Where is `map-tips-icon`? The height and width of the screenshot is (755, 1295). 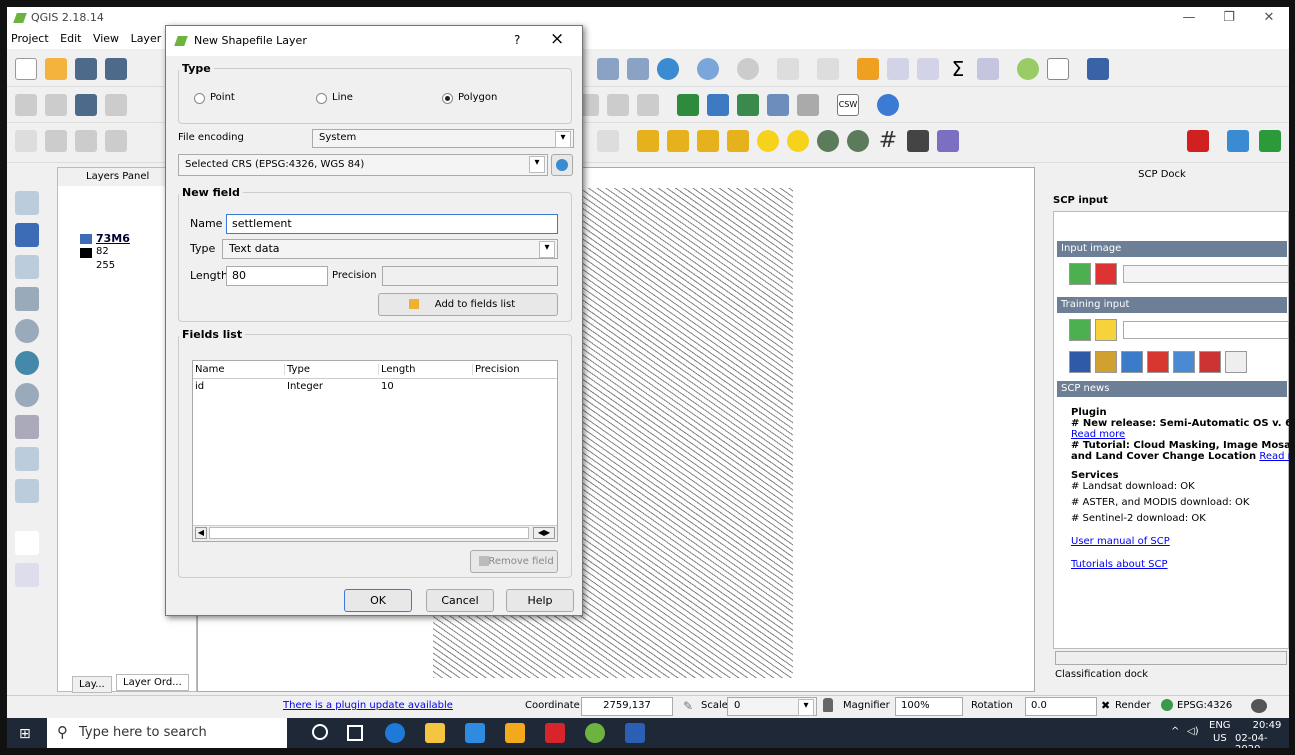
map-tips-icon is located at coordinates (1028, 69).